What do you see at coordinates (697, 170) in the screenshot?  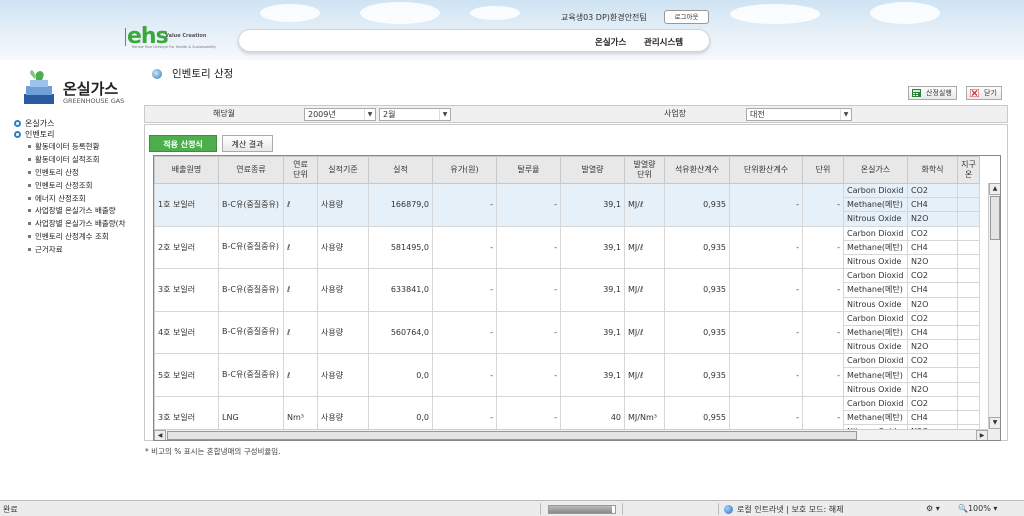 I see `column-header: 석유환산계수` at bounding box center [697, 170].